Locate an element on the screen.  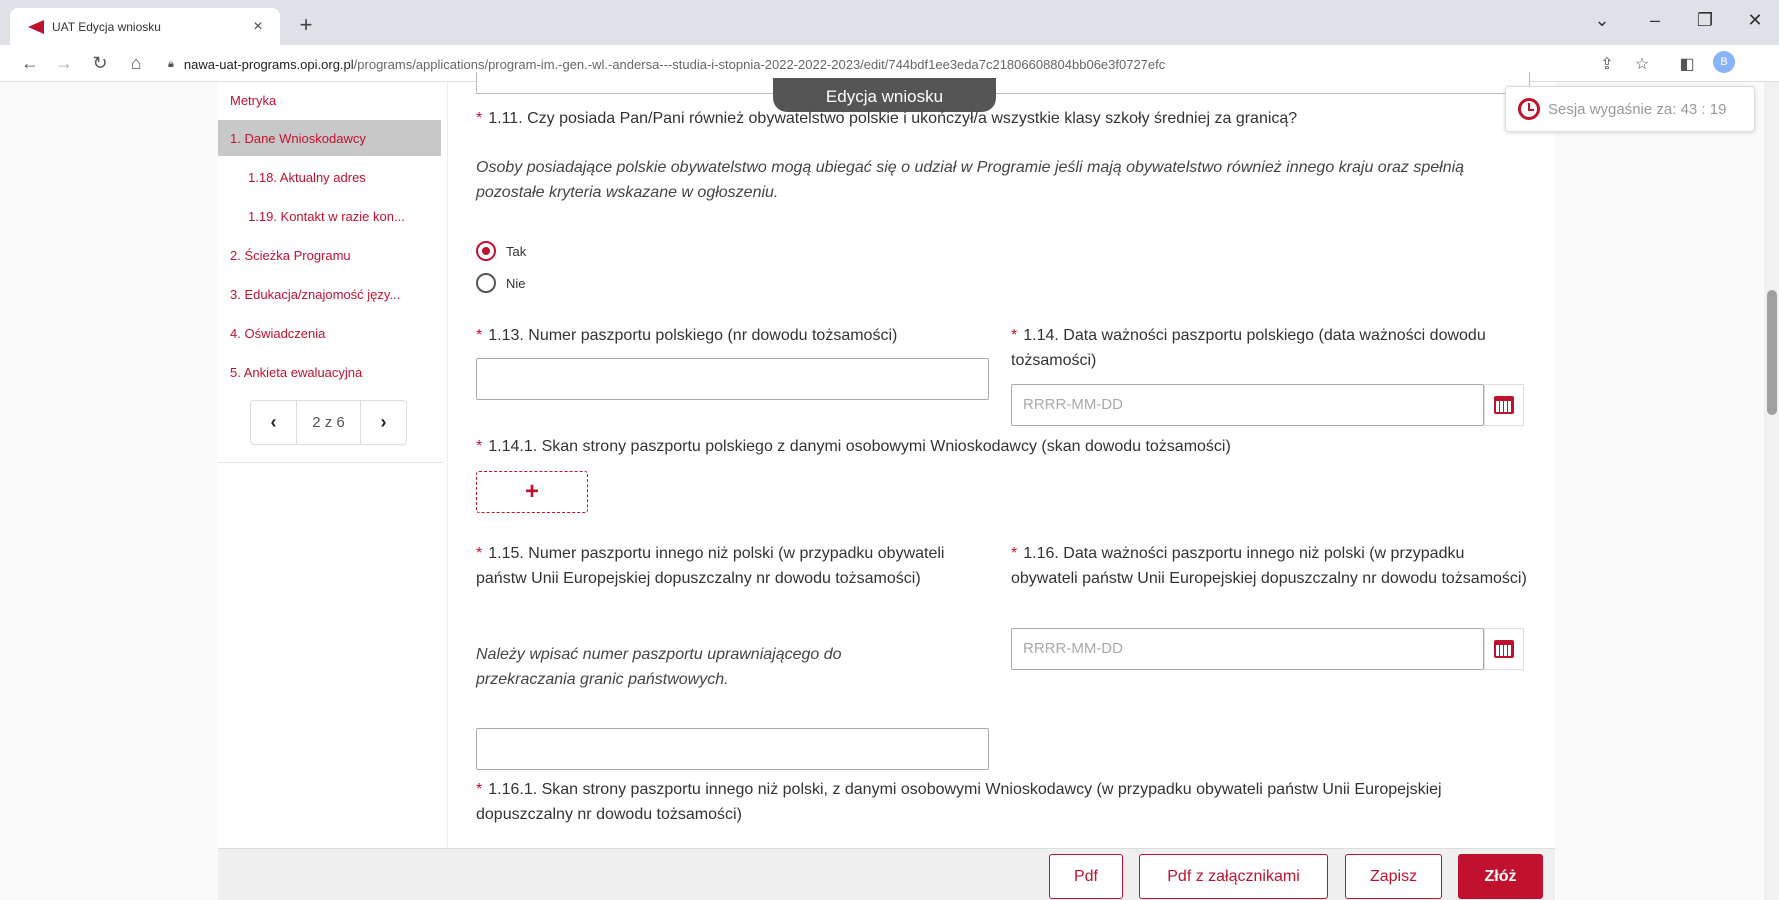
calendar-button-q116 is located at coordinates (1504, 649).